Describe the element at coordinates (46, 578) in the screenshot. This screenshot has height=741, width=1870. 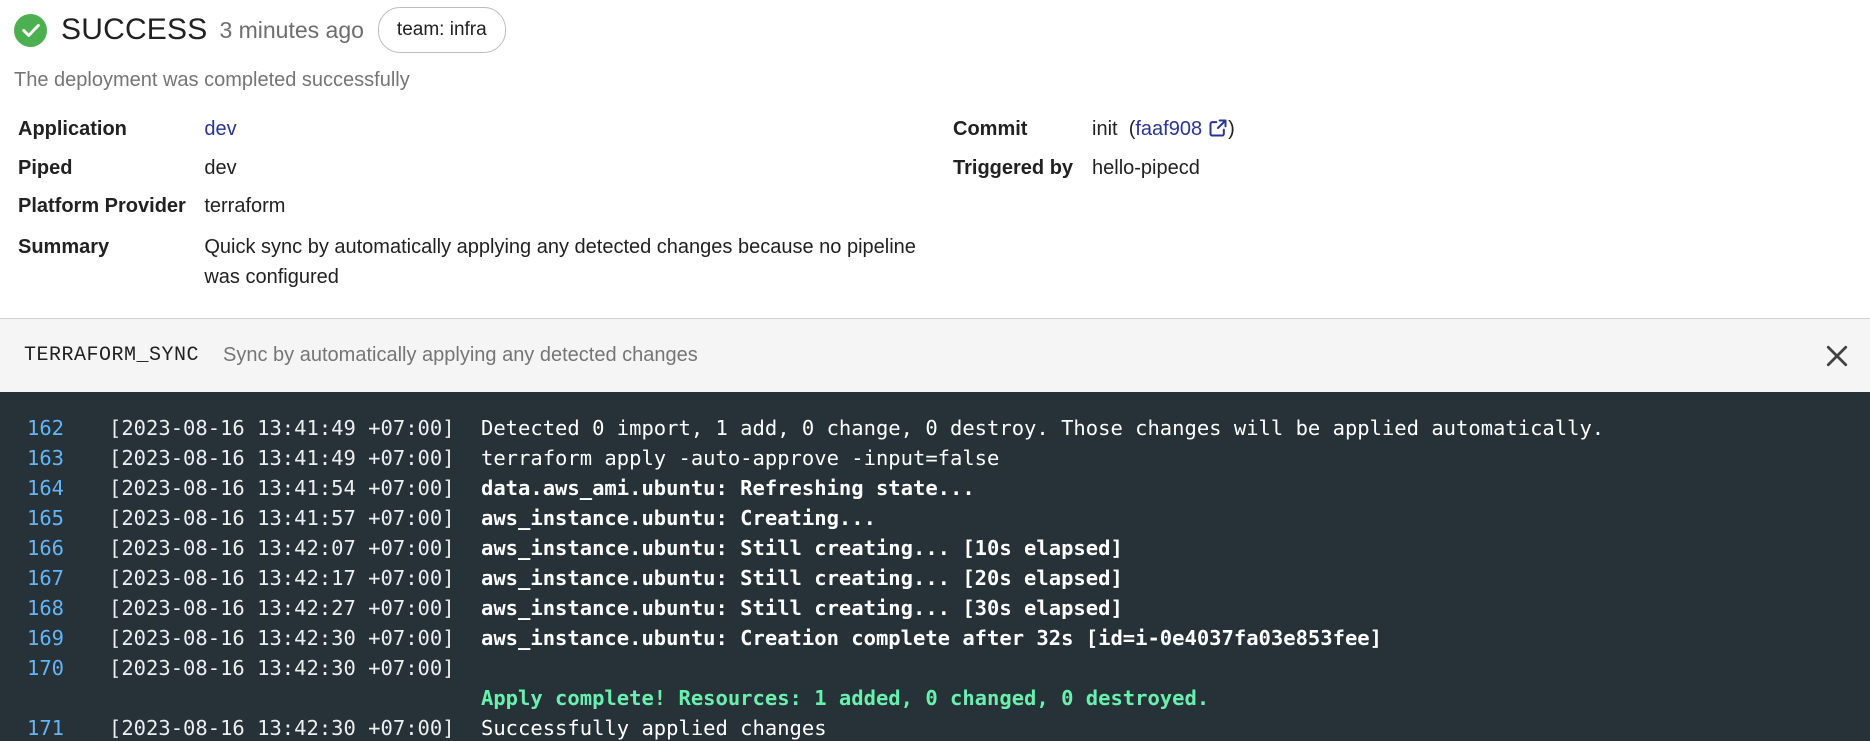
I see `log-line-number: 167` at that location.